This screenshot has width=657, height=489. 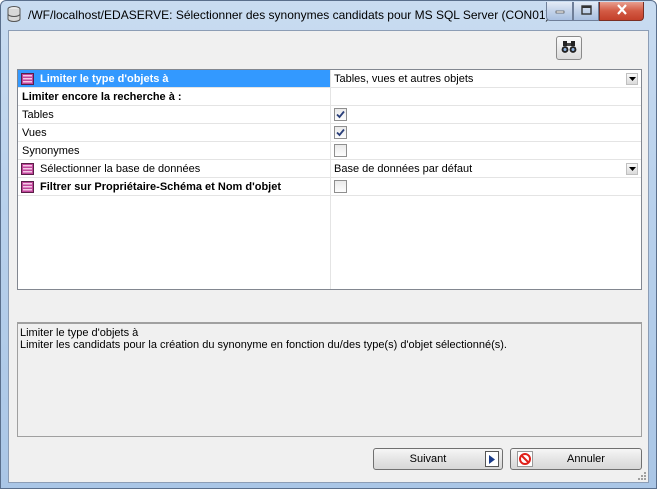 I want to click on property-value: Tables, vues et autres objets, so click(x=404, y=79).